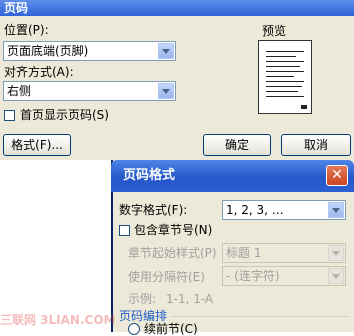 The height and width of the screenshot is (336, 354). I want to click on include-chapter-checkbox, so click(124, 230).